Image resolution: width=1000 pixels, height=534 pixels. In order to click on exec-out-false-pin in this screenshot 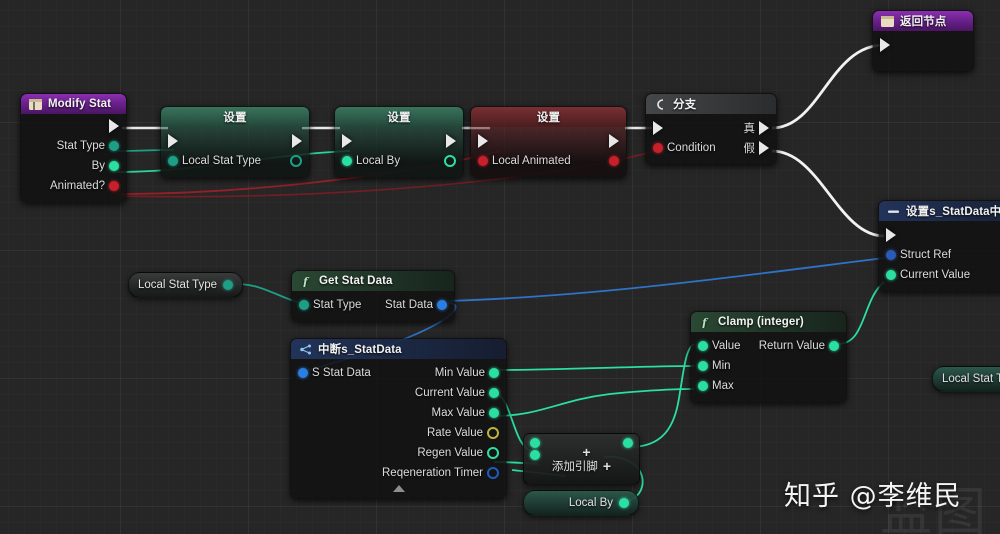, I will do `click(764, 148)`.